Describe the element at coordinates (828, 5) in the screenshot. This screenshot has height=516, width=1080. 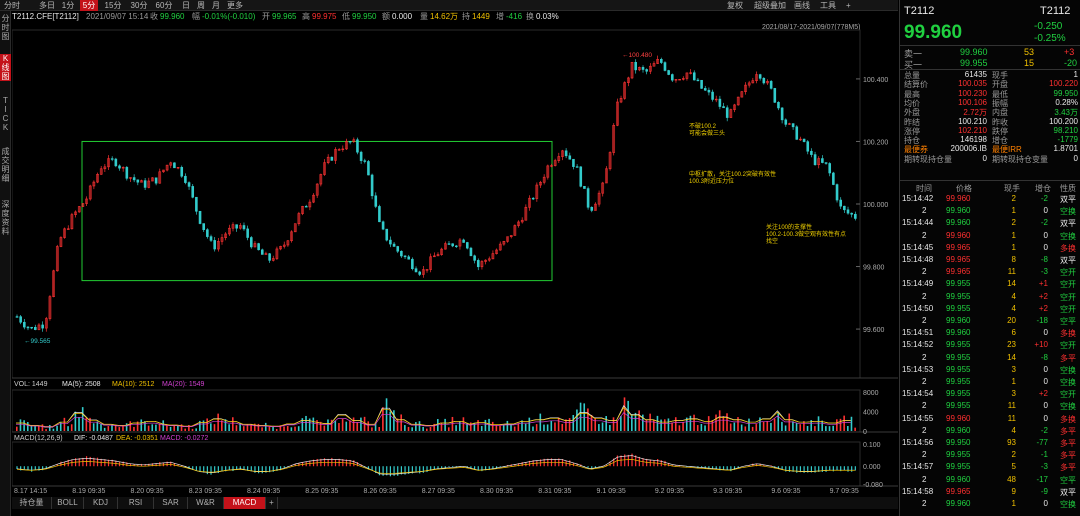
I see `toolbar-right-button: 工具` at that location.